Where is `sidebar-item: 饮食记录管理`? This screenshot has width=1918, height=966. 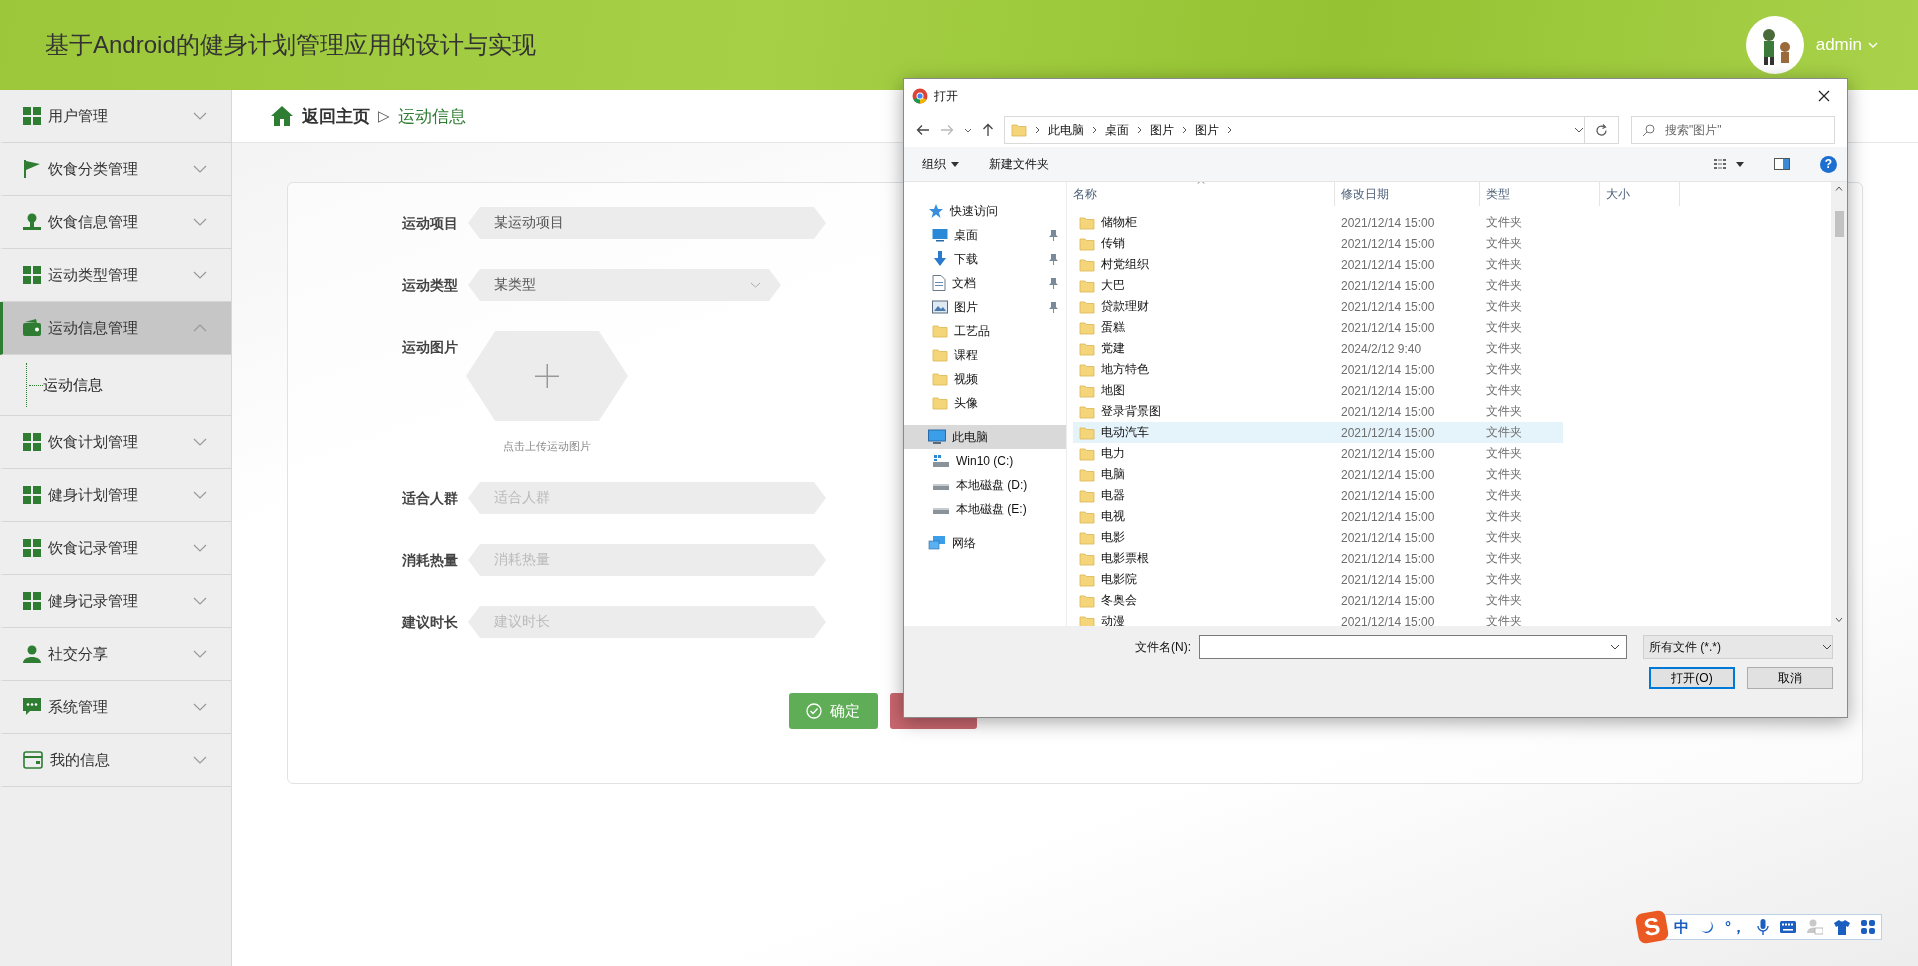
sidebar-item: 饮食记录管理 is located at coordinates (115, 548).